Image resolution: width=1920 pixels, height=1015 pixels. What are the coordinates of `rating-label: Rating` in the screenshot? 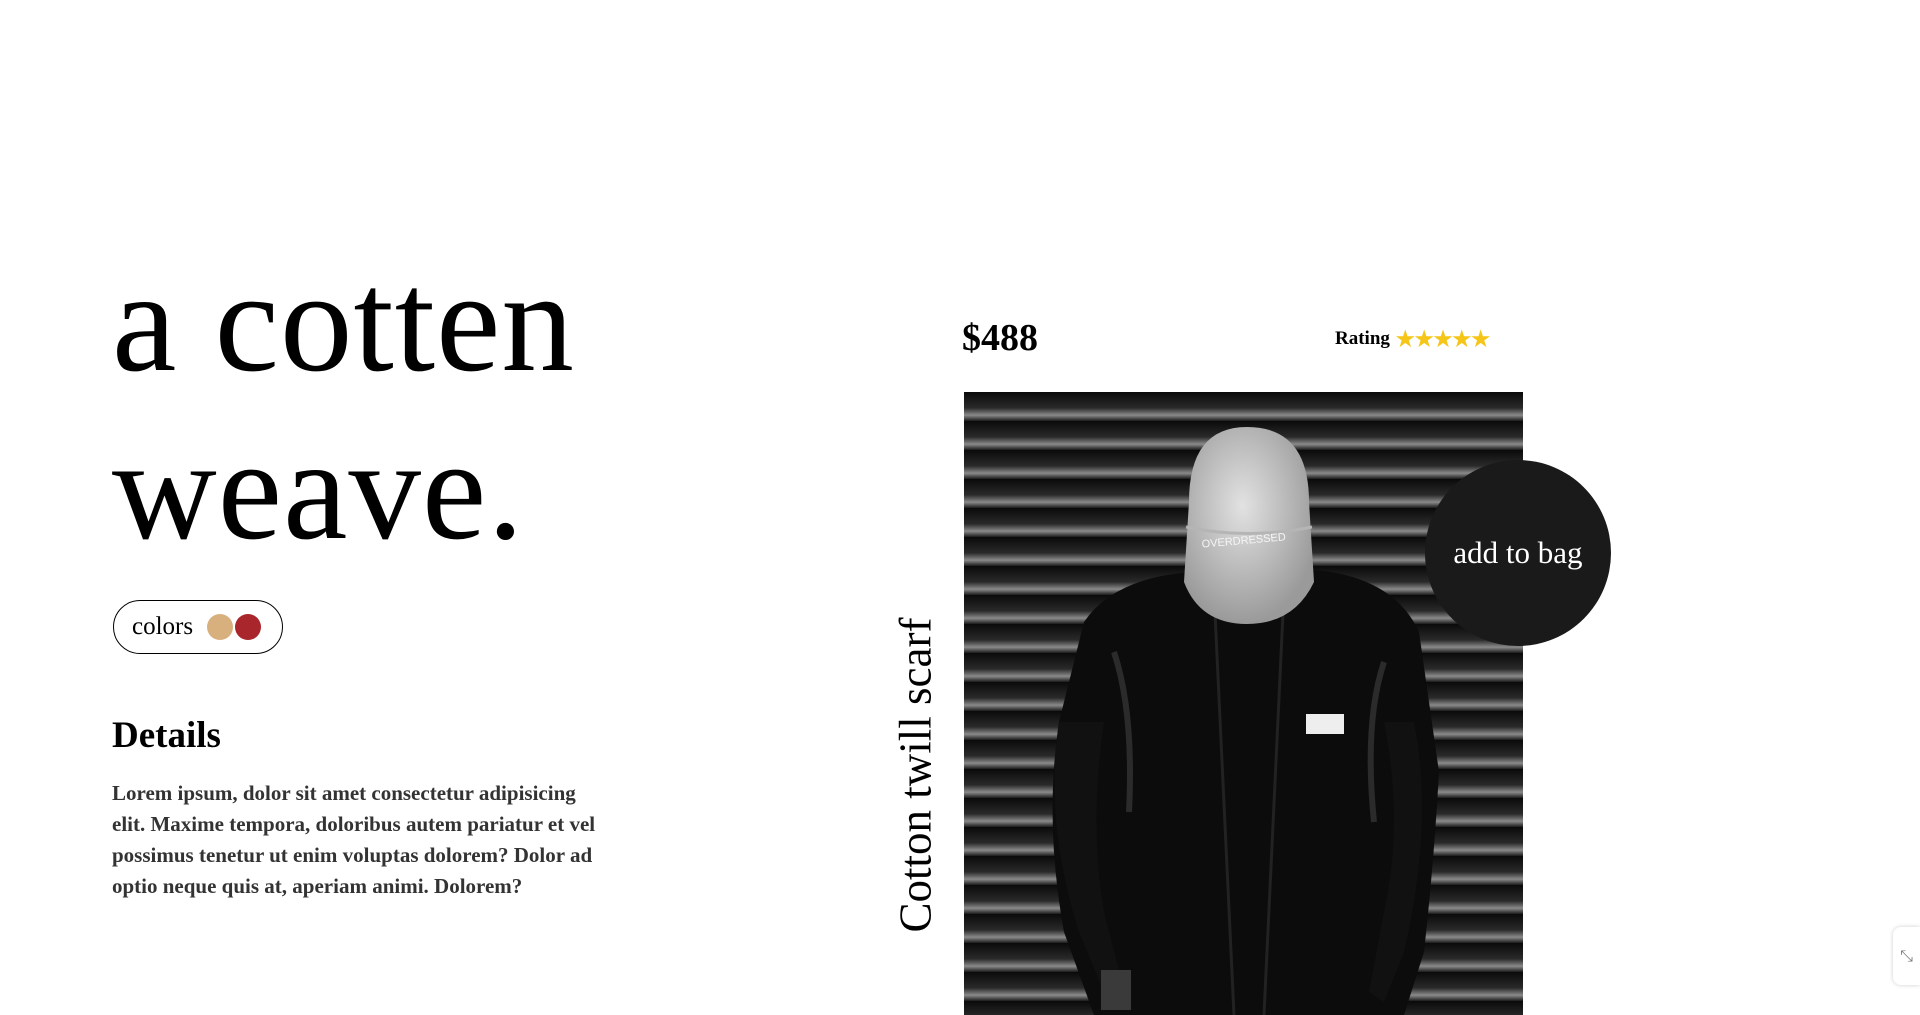 It's located at (1362, 338).